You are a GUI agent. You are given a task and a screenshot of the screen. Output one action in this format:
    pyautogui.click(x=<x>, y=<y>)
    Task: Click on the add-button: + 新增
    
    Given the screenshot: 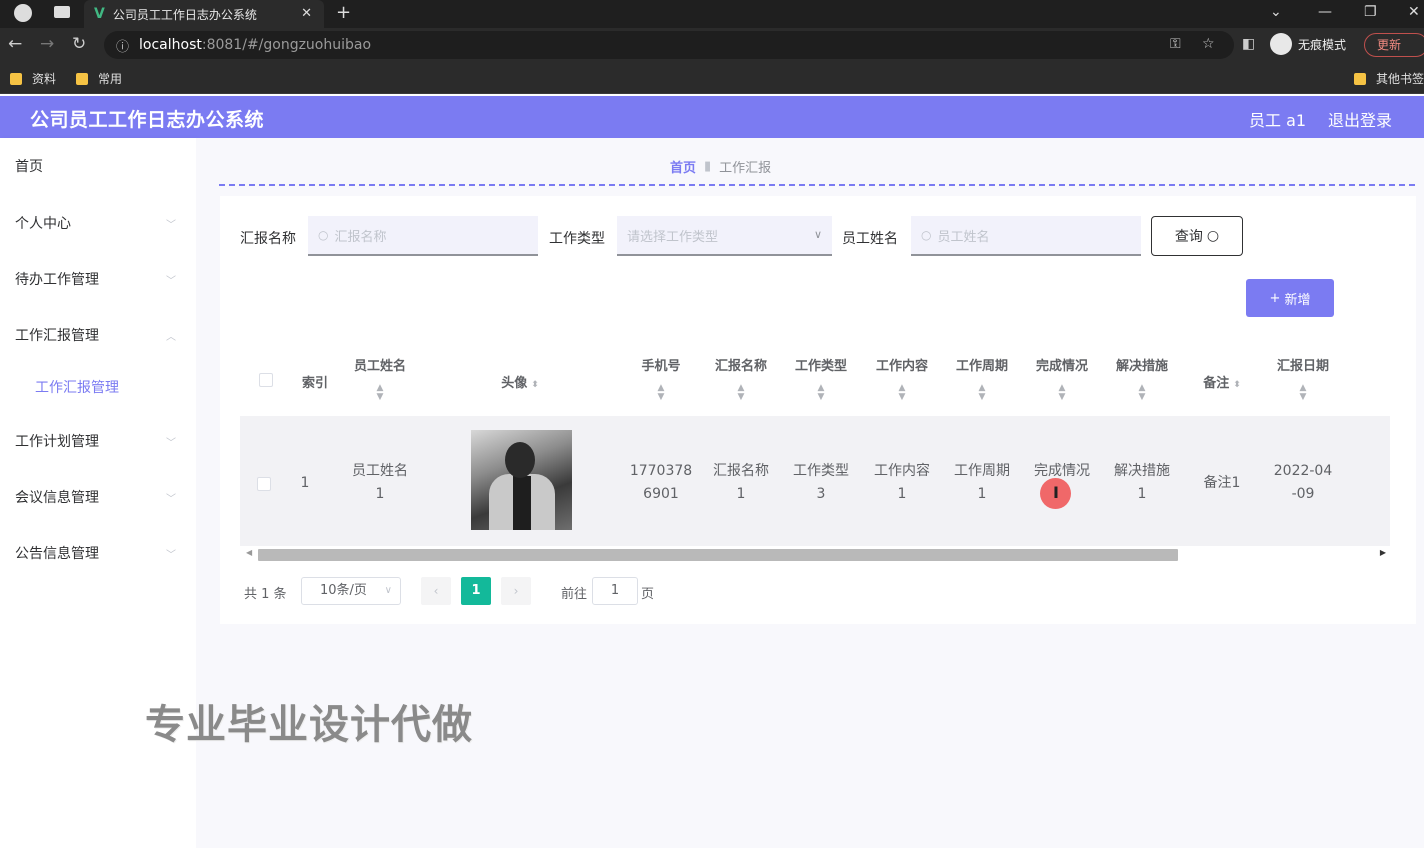 What is the action you would take?
    pyautogui.click(x=1290, y=298)
    